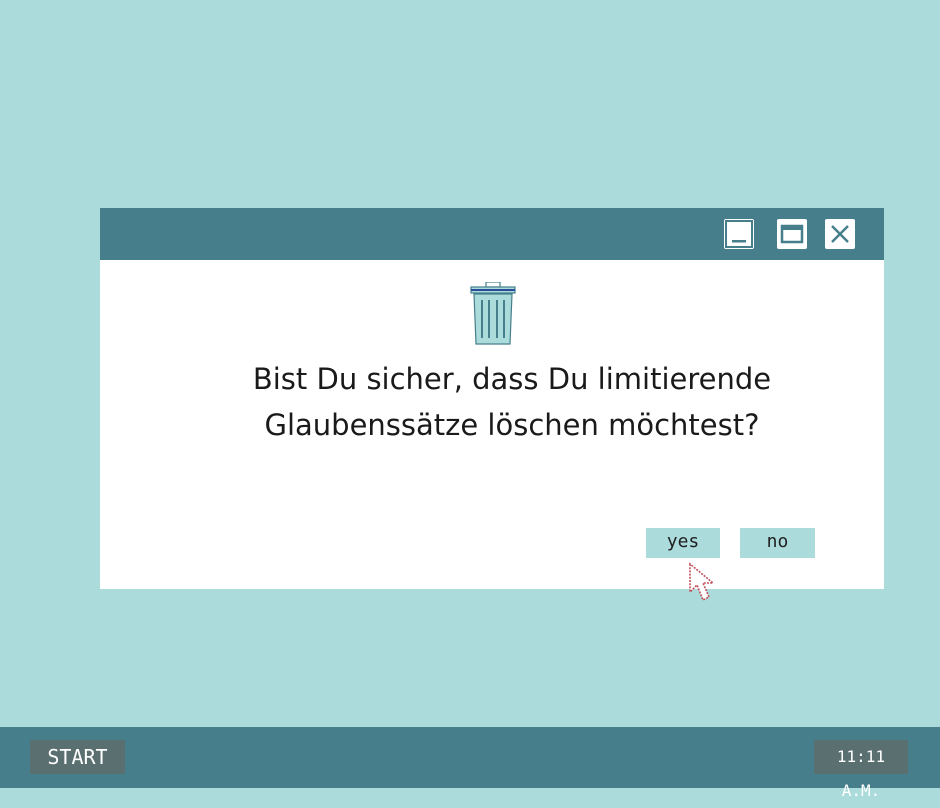 The image size is (940, 808). I want to click on maximize-icon, so click(792, 234).